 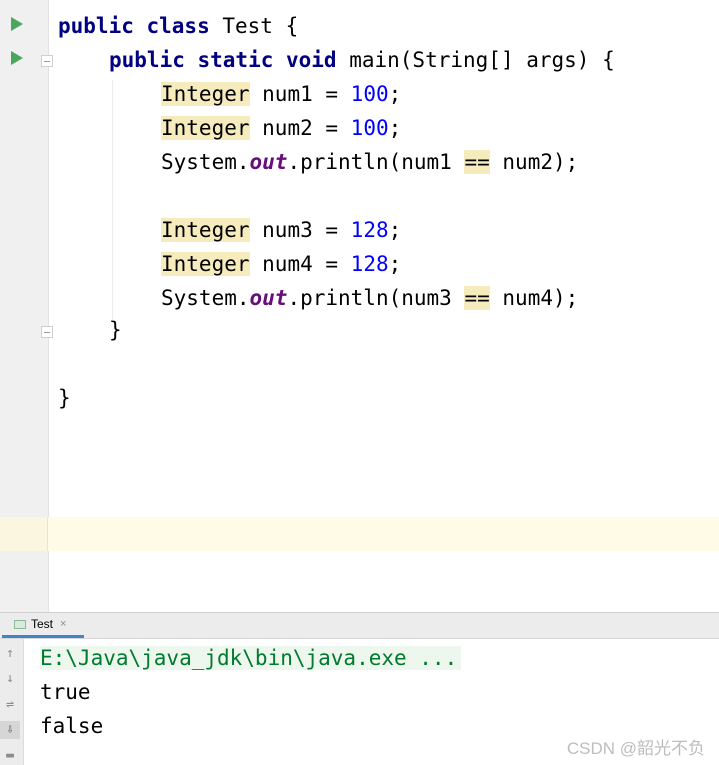 I want to click on indent-guide, so click(x=112, y=200).